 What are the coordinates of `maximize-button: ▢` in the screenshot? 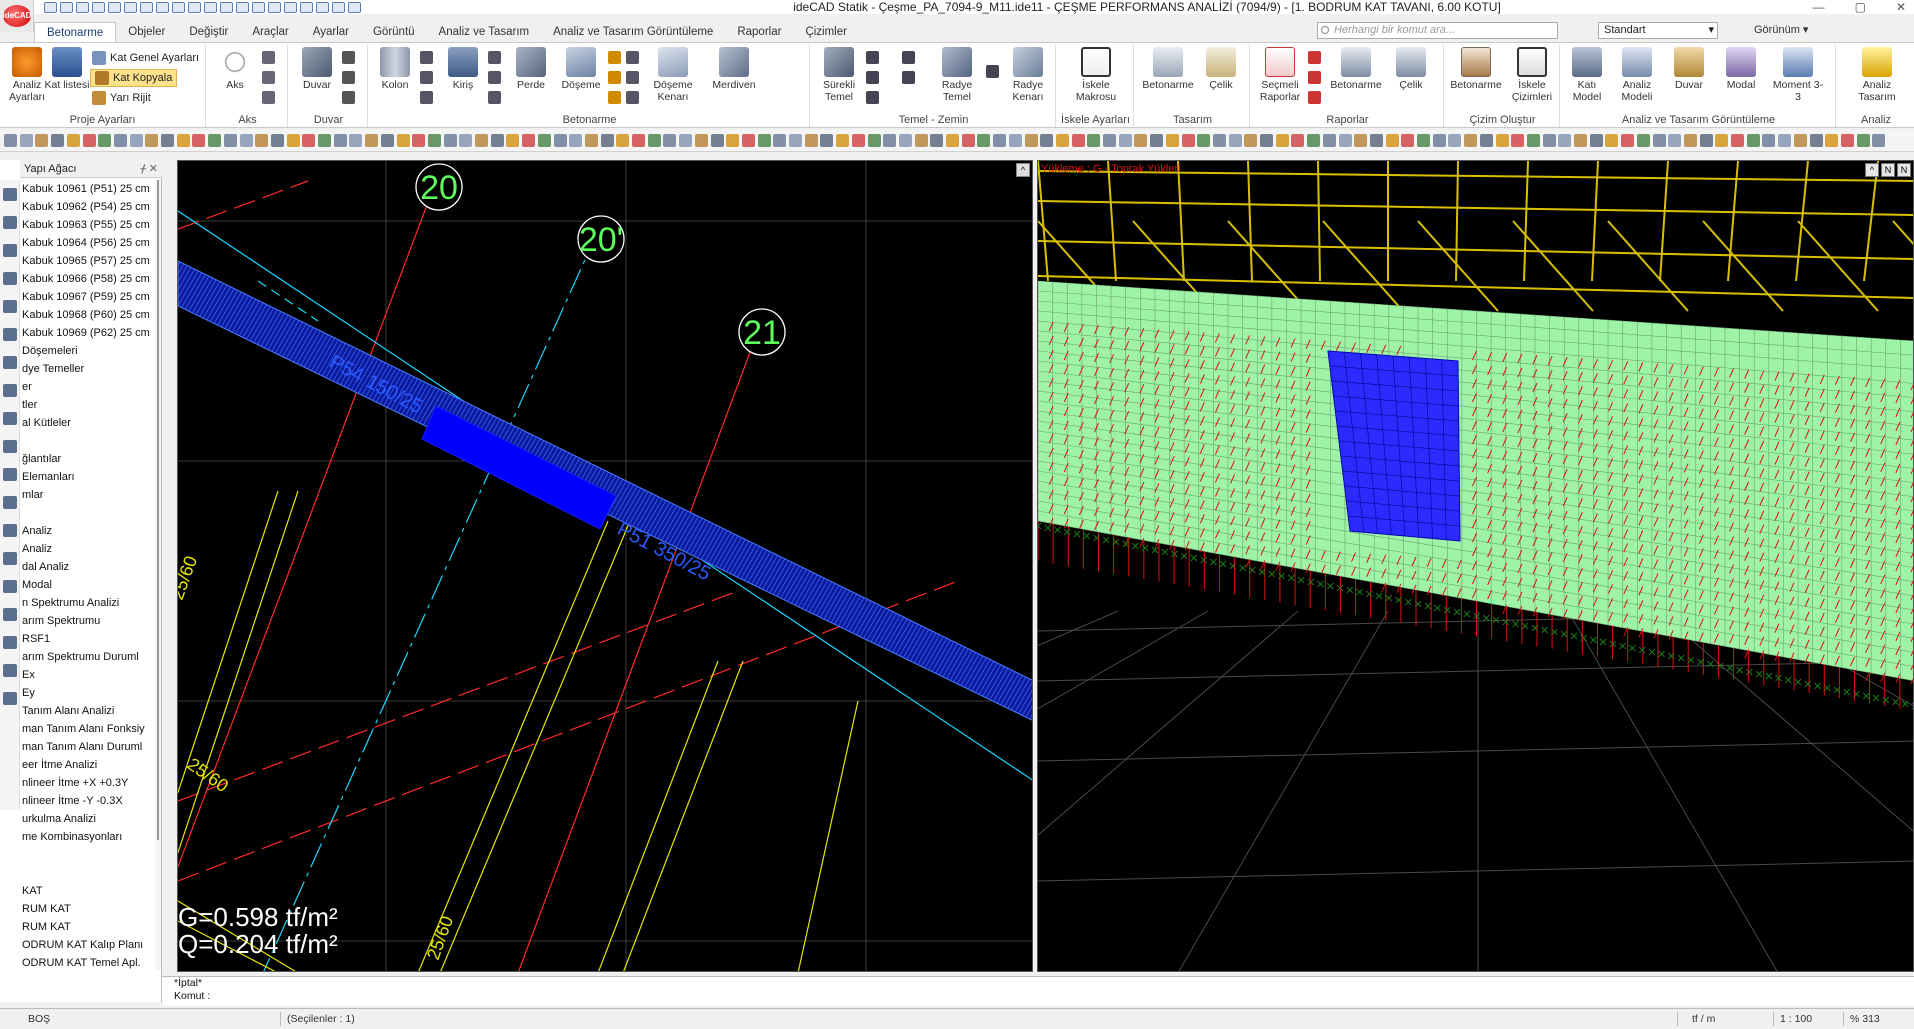 It's located at (1860, 7).